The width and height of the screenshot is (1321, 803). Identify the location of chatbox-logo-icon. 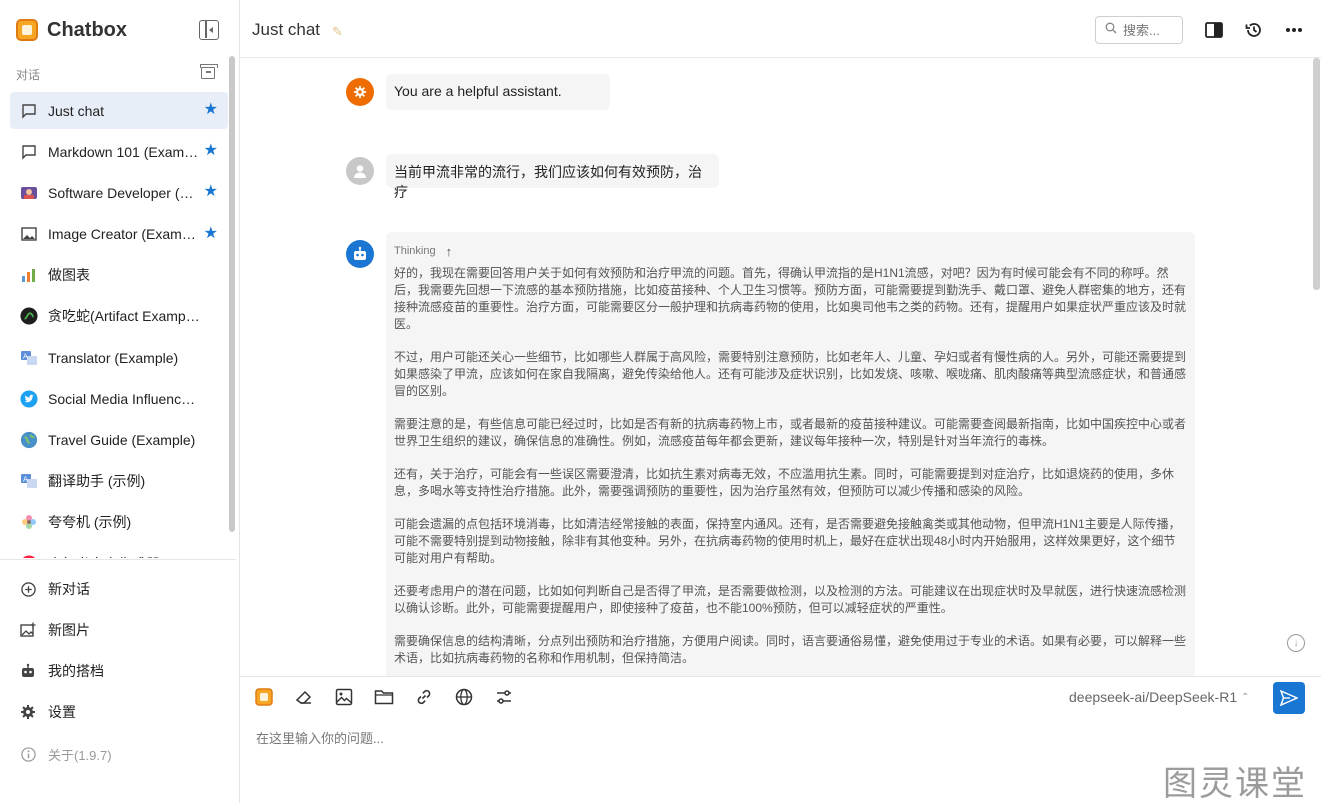
(27, 30).